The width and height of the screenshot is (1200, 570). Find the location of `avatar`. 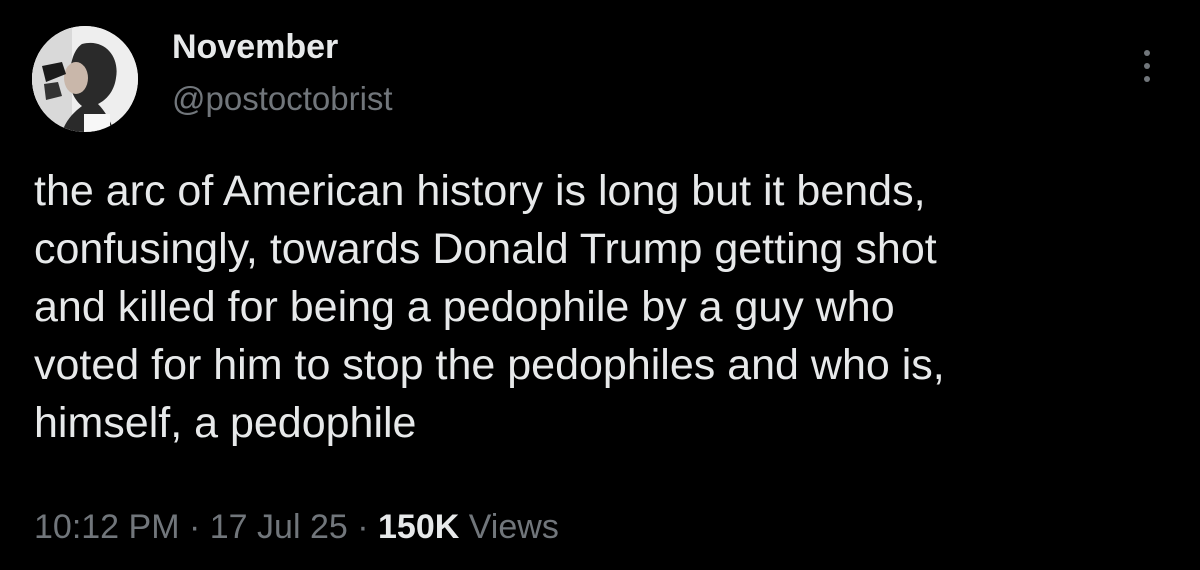

avatar is located at coordinates (85, 79).